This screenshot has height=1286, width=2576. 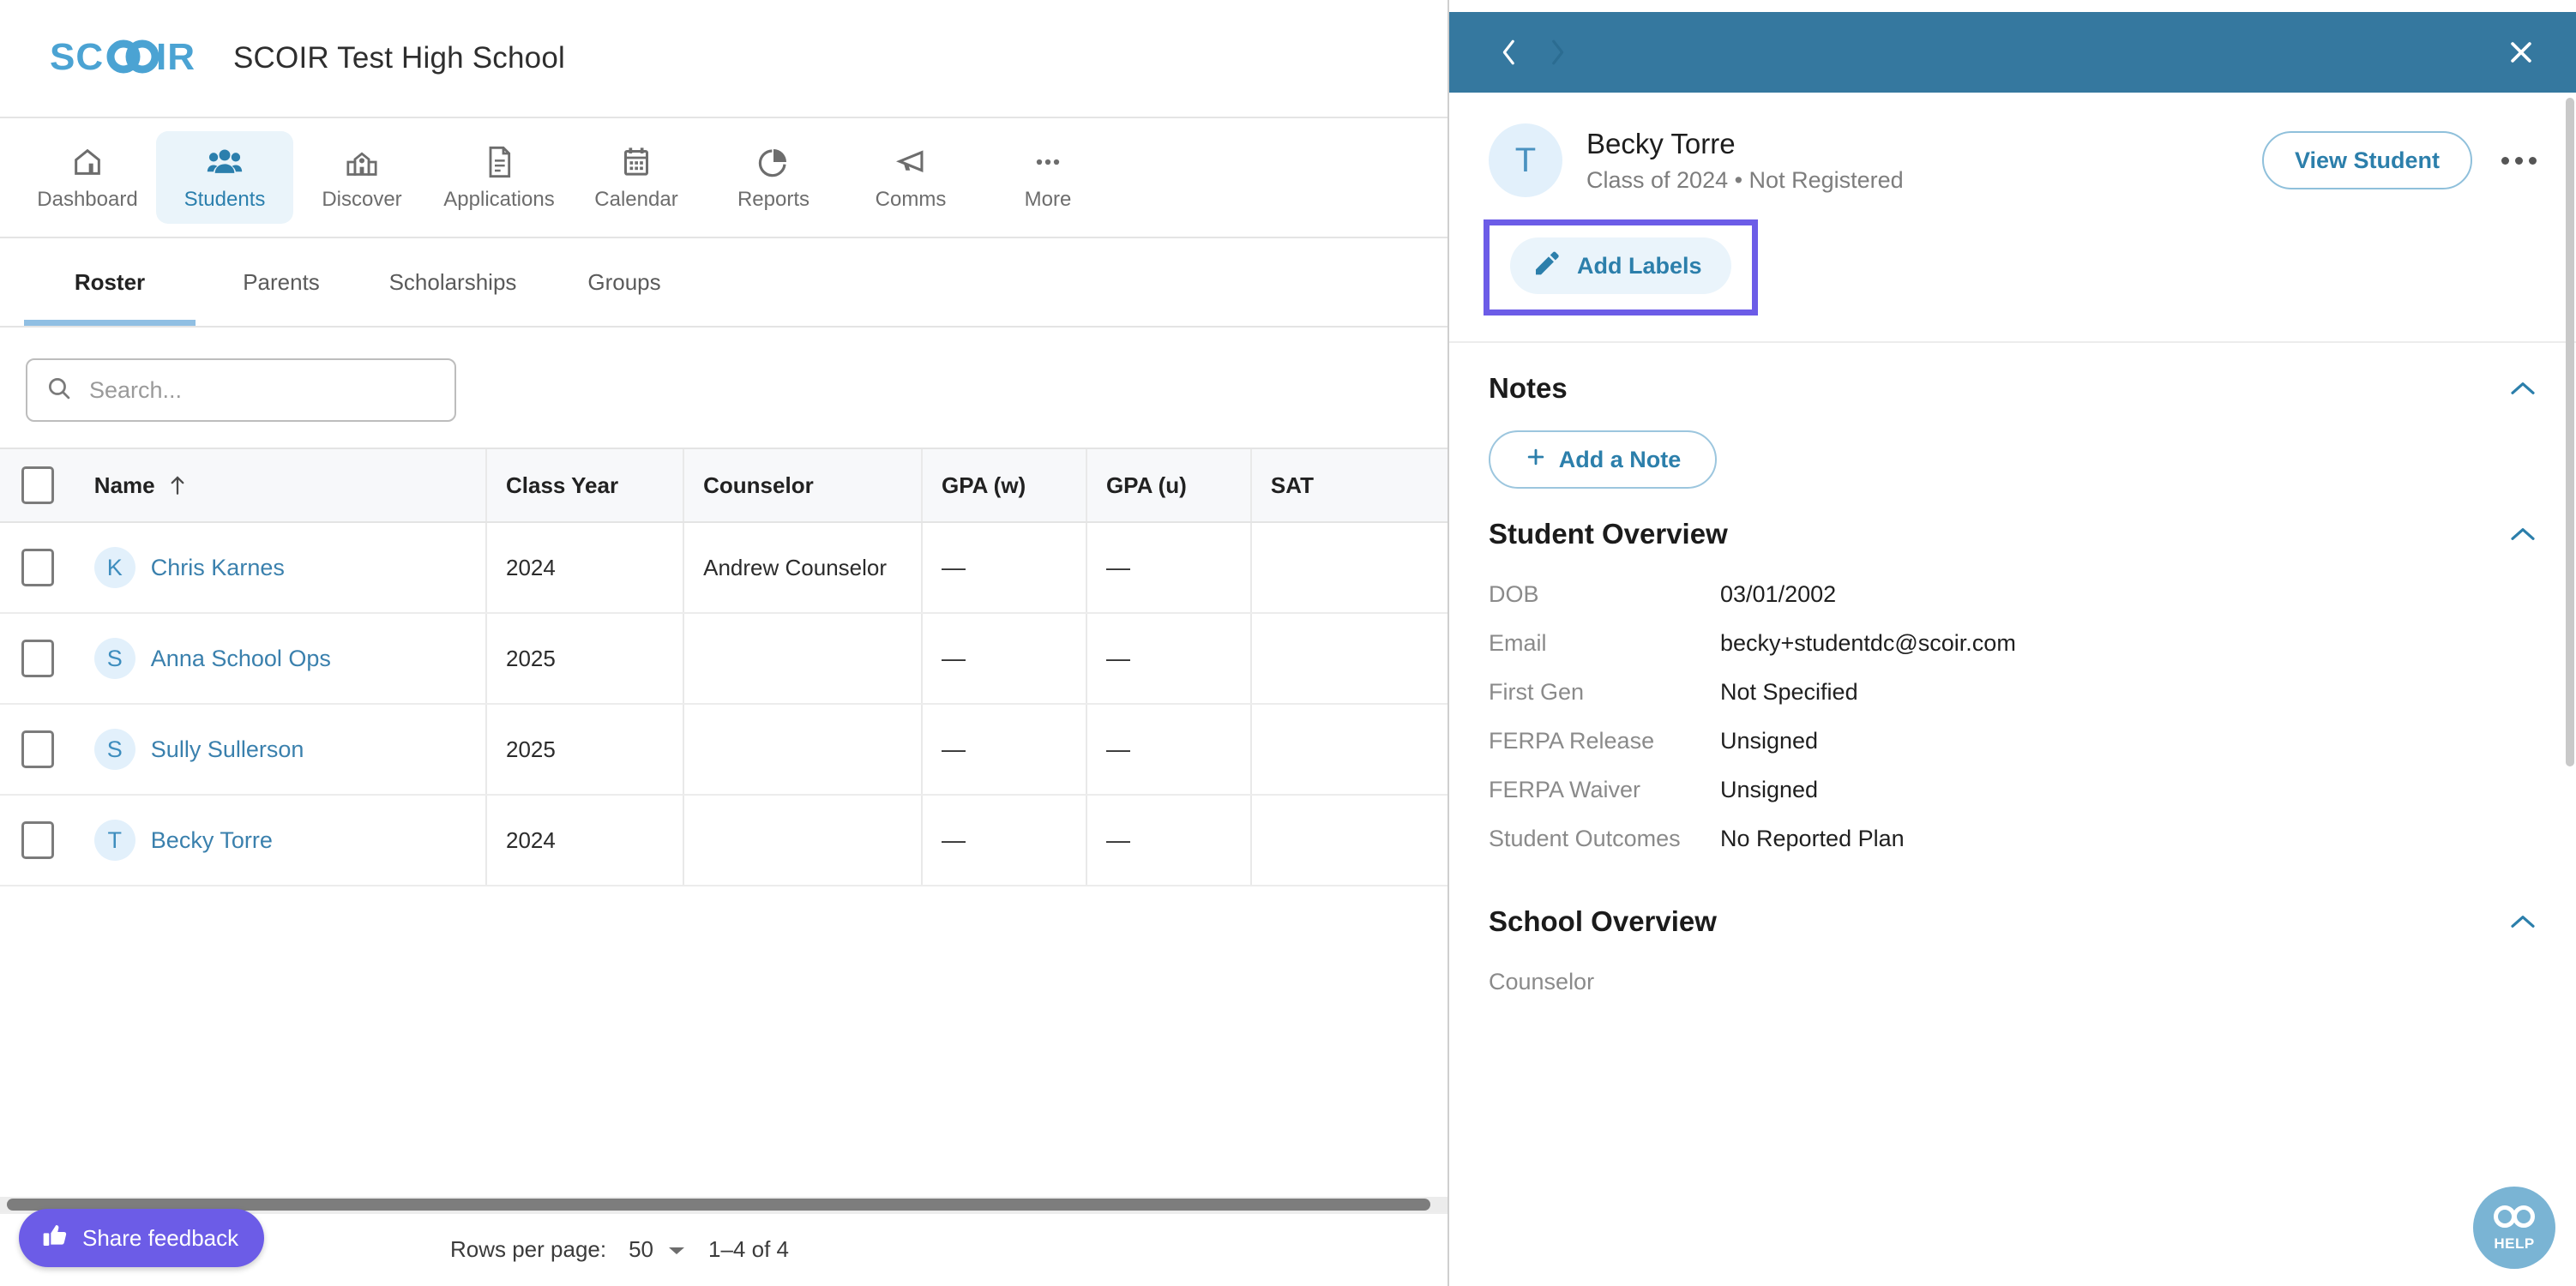 I want to click on tab-roster: Roster, so click(x=110, y=282).